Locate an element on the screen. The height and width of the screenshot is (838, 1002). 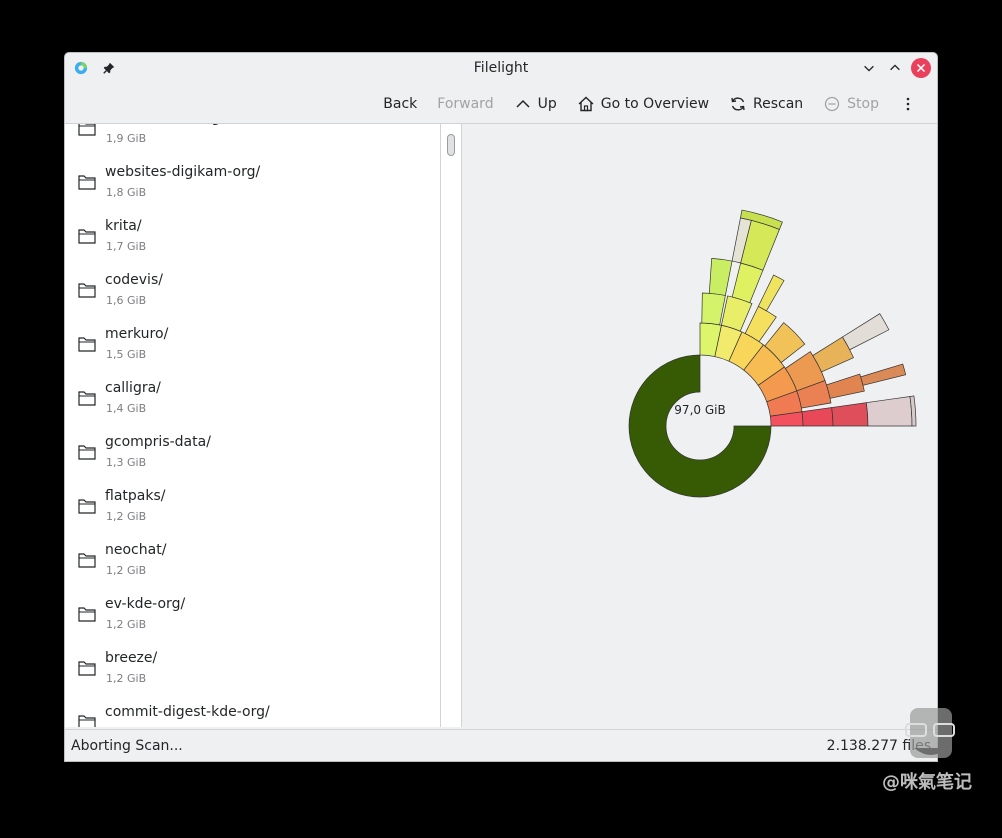
more-menu-button is located at coordinates (908, 104).